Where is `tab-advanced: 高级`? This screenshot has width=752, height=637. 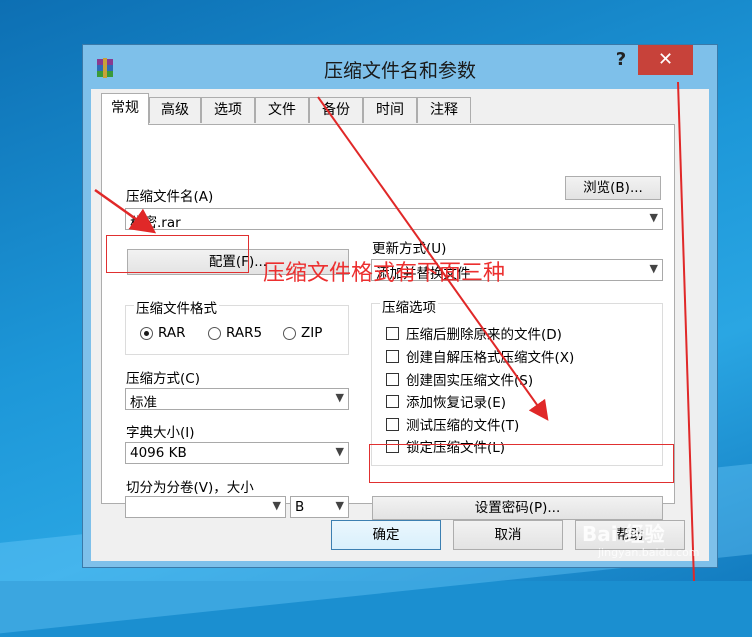
tab-advanced: 高级 is located at coordinates (175, 110).